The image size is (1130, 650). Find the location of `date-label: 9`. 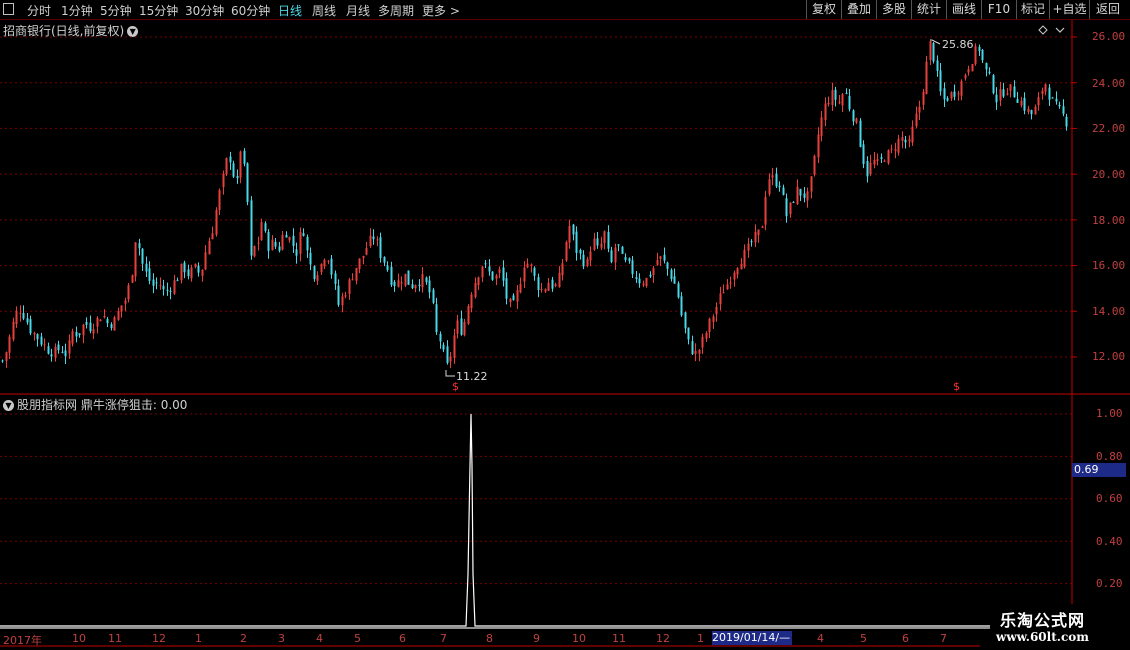

date-label: 9 is located at coordinates (536, 638).